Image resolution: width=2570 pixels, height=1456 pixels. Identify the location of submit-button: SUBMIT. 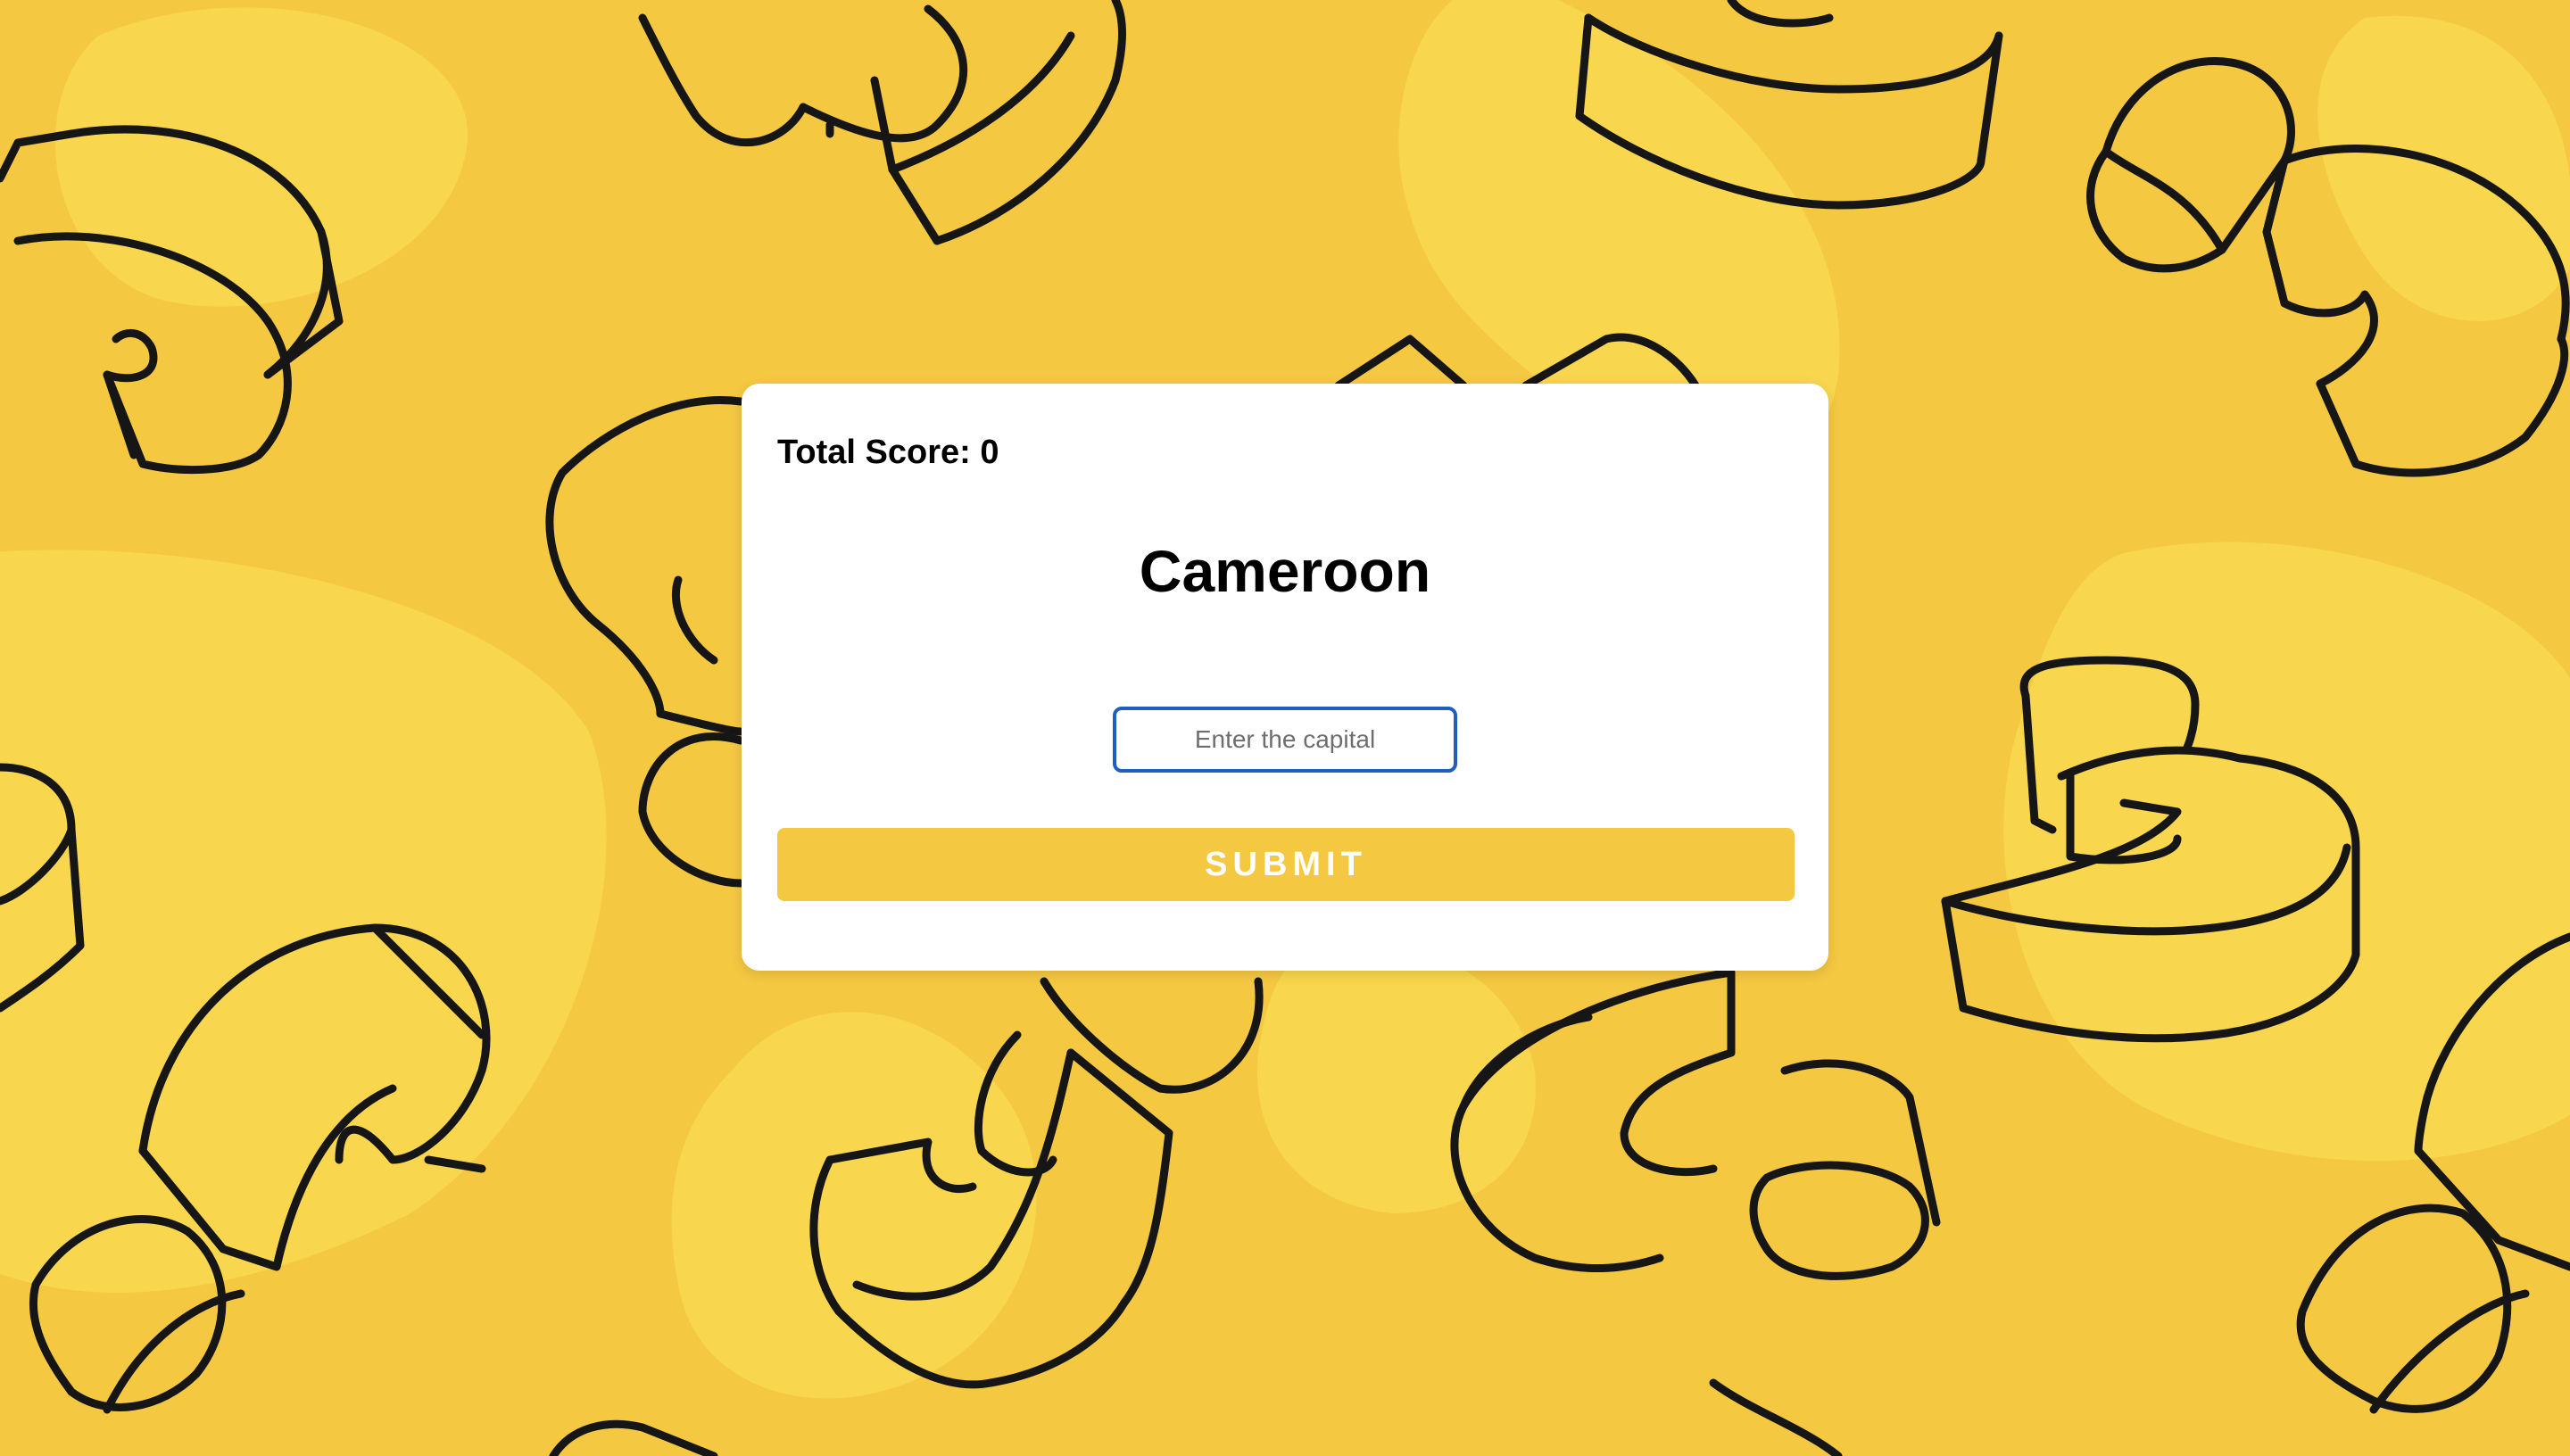
(1286, 864).